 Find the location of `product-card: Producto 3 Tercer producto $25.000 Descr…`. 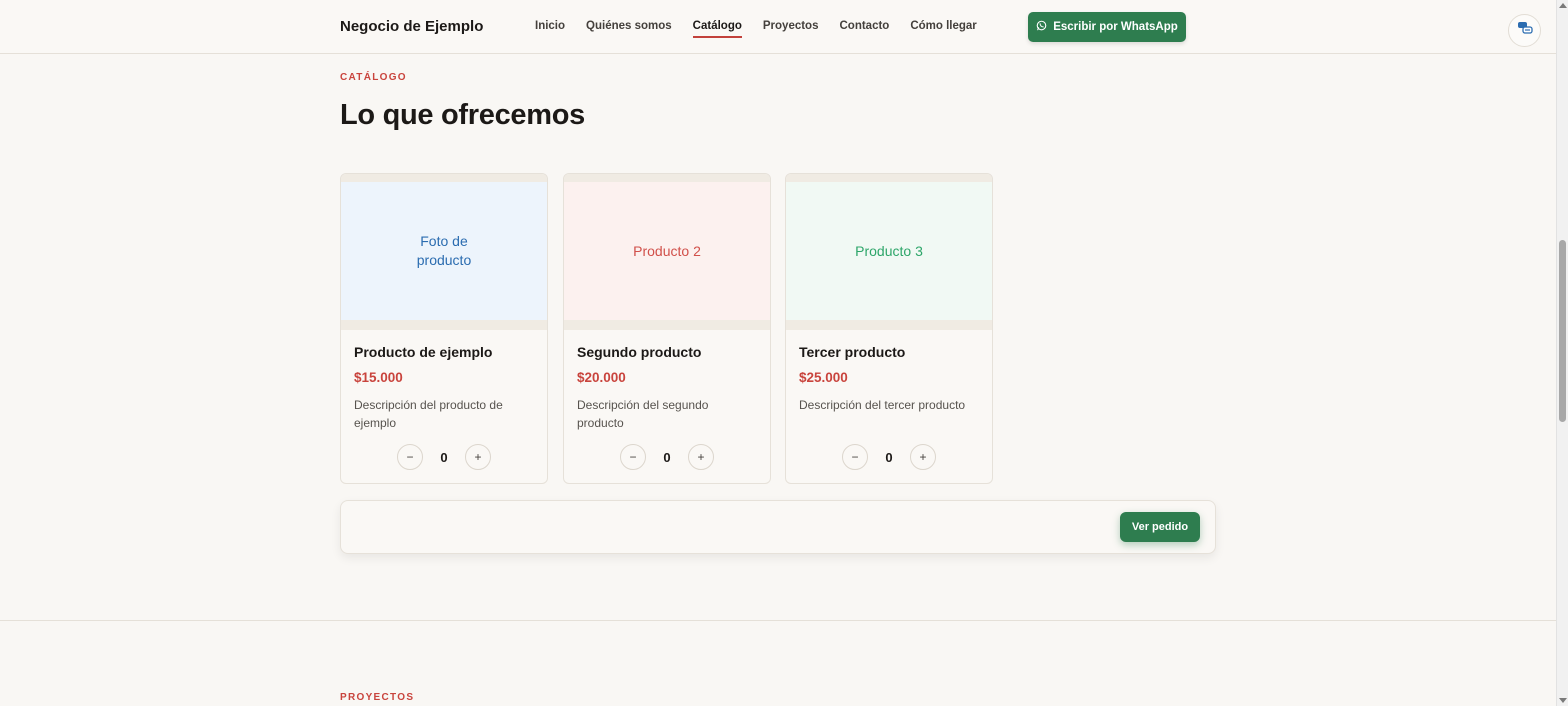

product-card: Producto 3 Tercer producto $25.000 Descr… is located at coordinates (889, 328).